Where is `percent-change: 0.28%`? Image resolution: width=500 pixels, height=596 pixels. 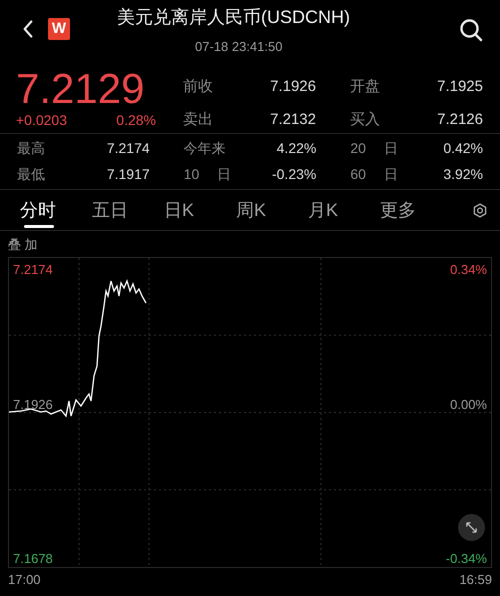
percent-change: 0.28% is located at coordinates (136, 120).